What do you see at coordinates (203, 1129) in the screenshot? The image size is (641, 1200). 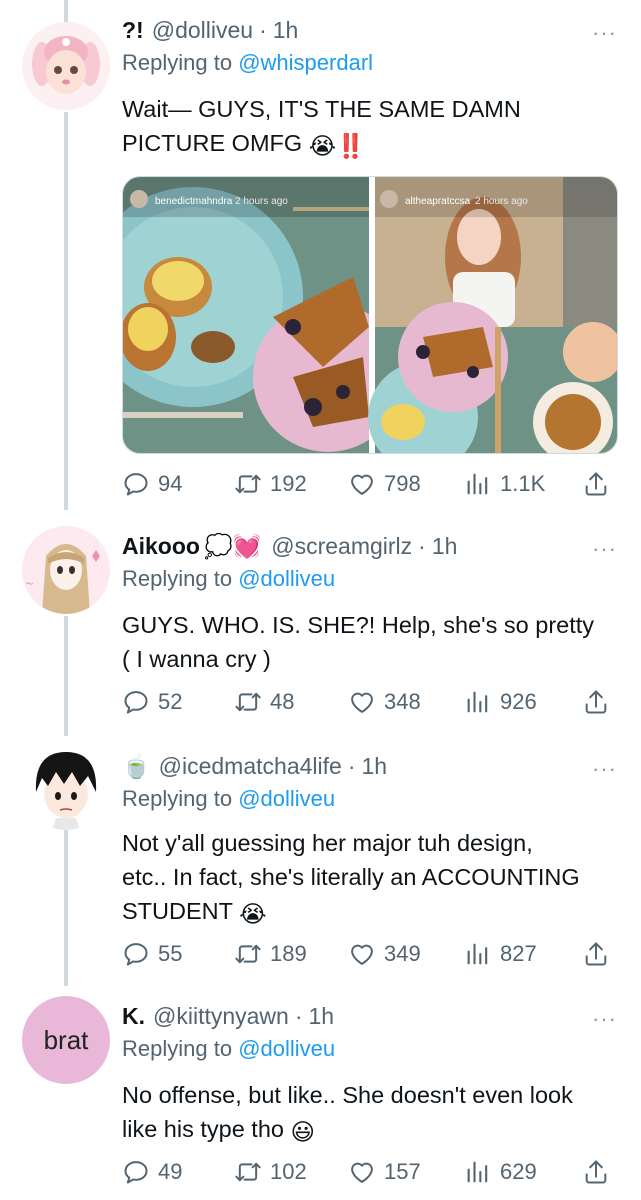 I see `text-line: like his type tho` at bounding box center [203, 1129].